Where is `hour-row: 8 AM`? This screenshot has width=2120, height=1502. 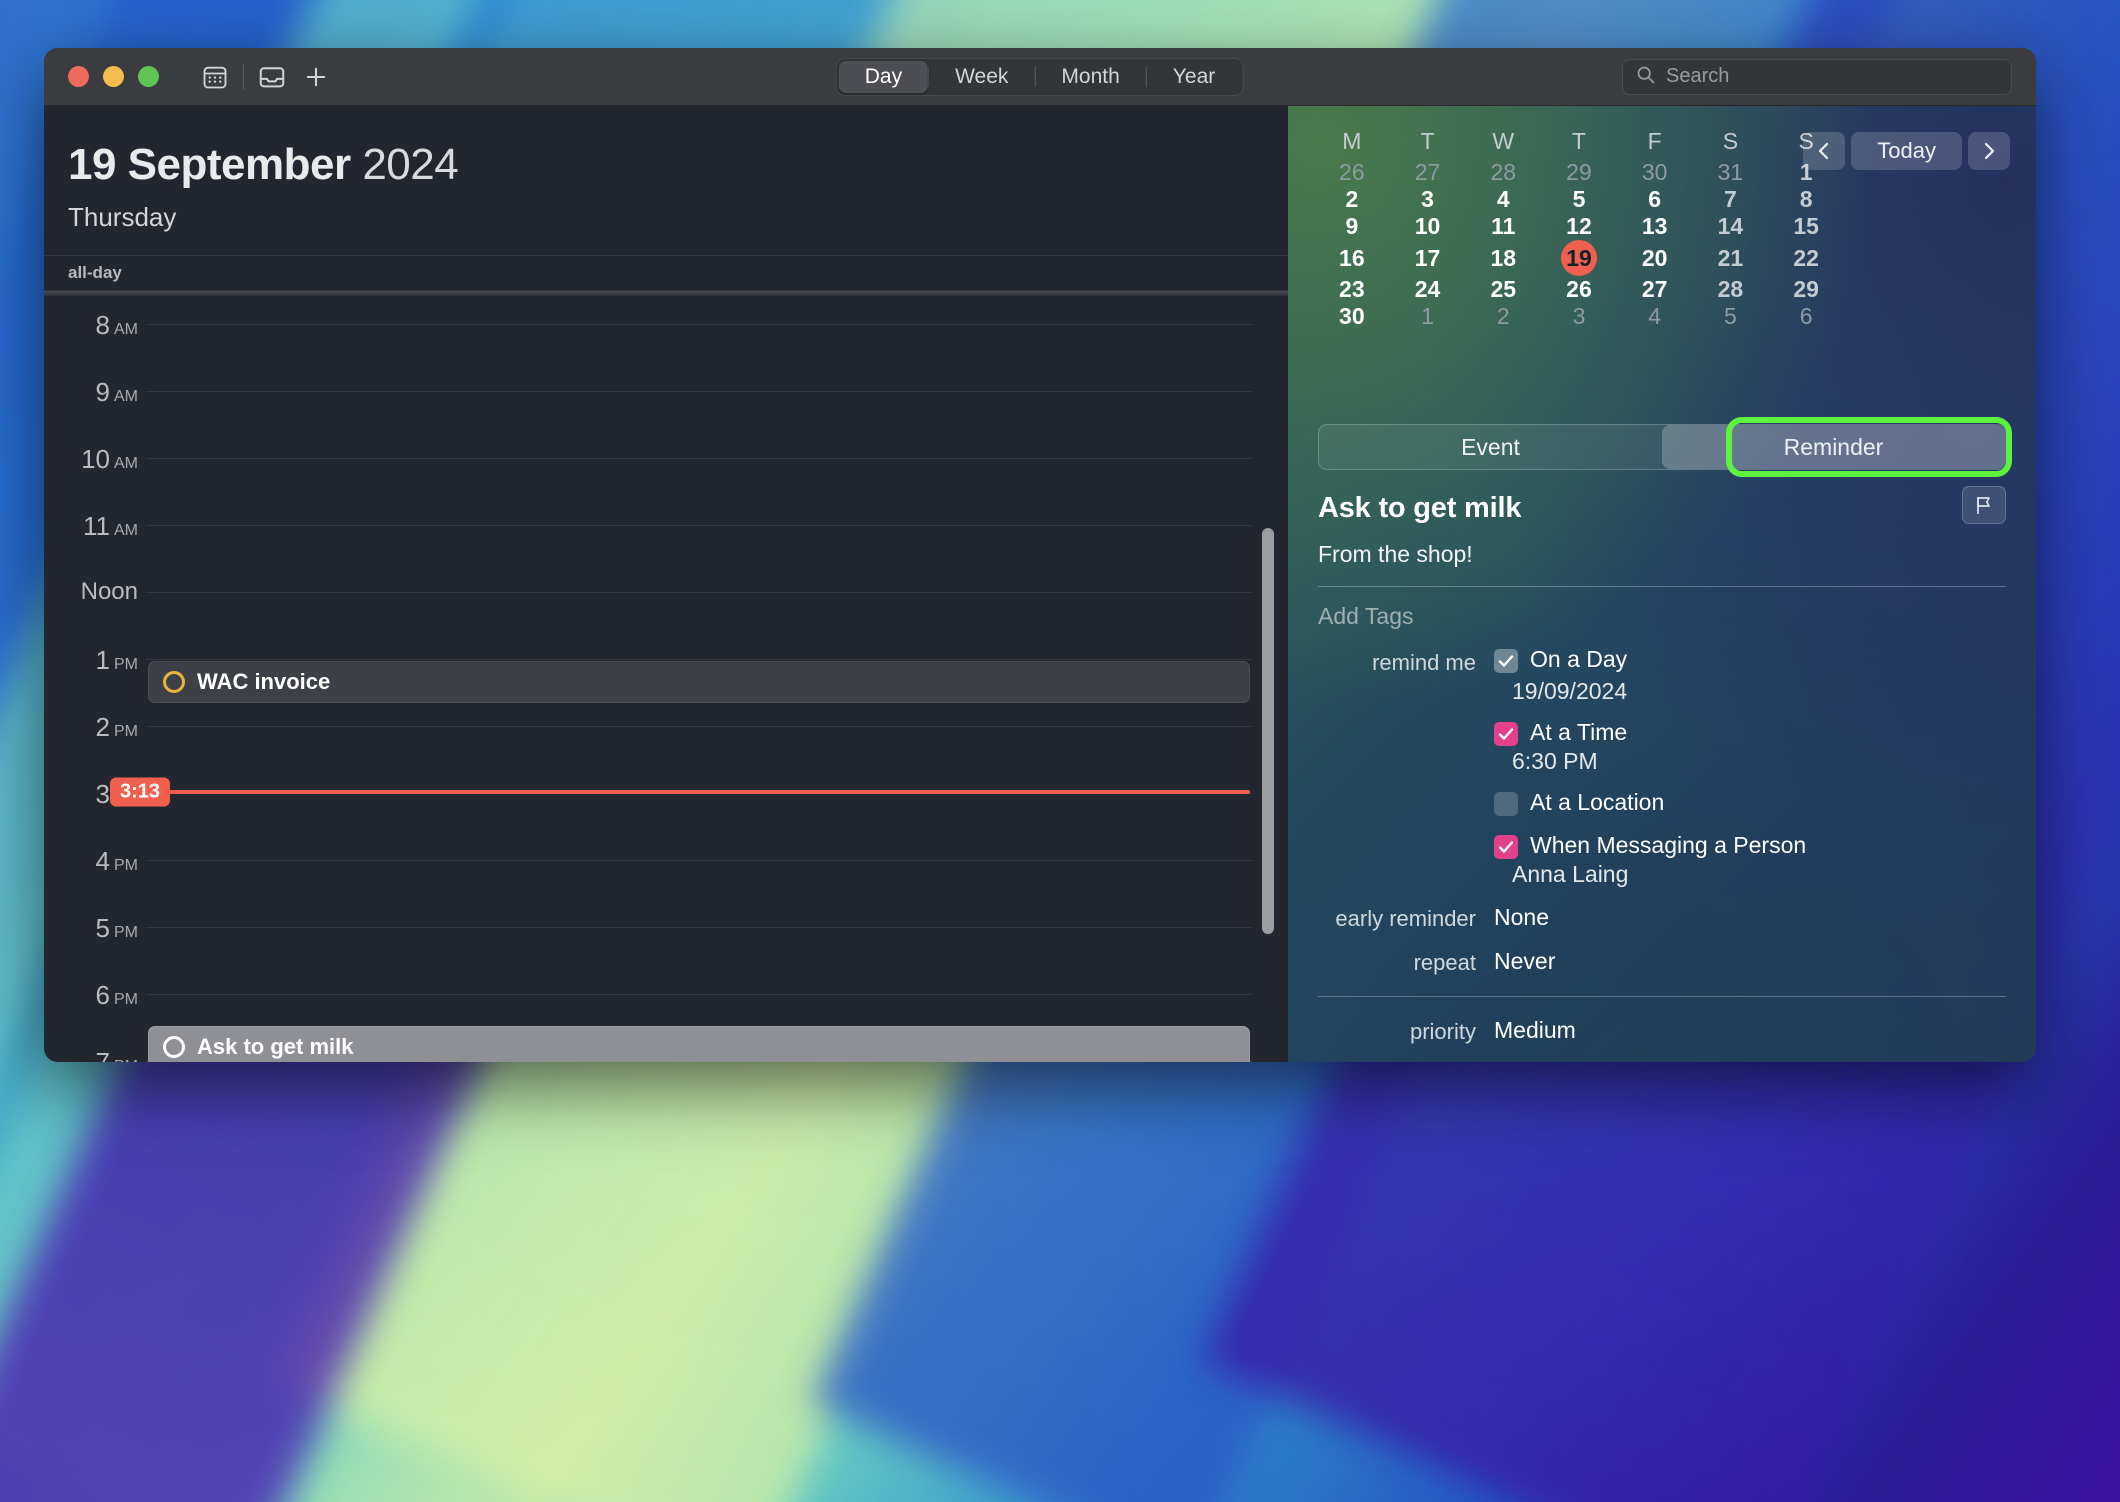
hour-row: 8 AM is located at coordinates (666, 350).